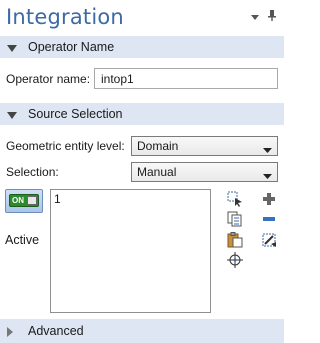  Describe the element at coordinates (56, 331) in the screenshot. I see `section-label: Advanced` at that location.